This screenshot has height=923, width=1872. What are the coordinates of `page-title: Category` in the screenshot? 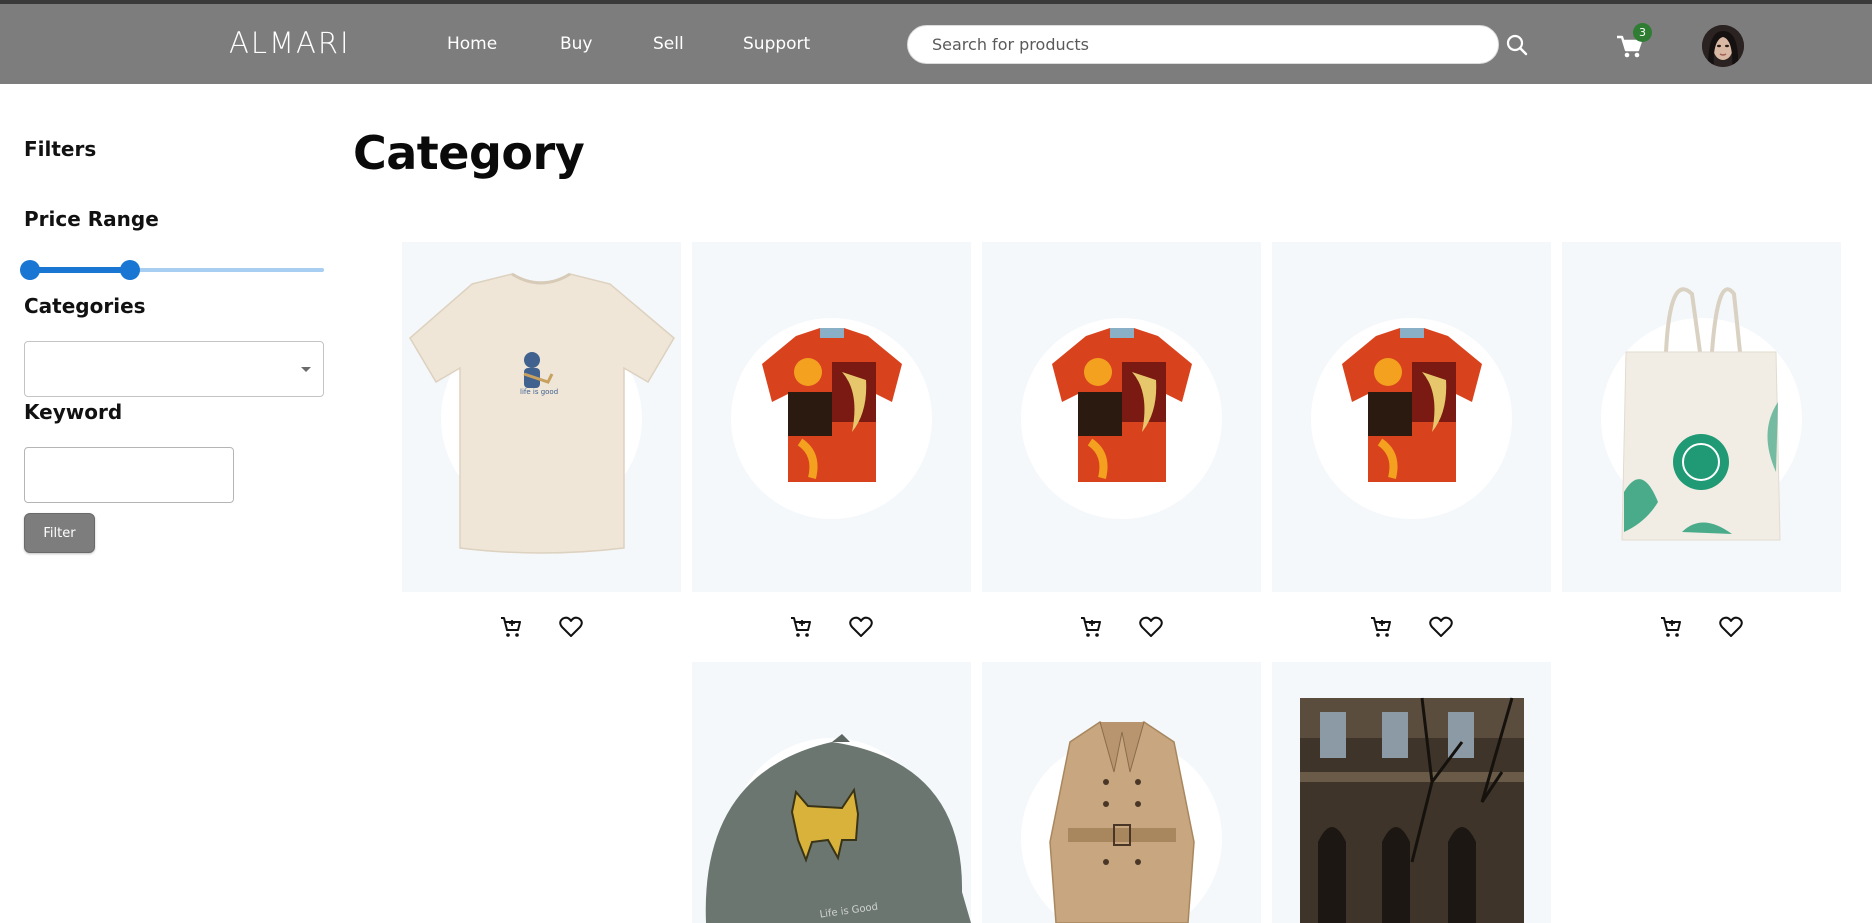 It's located at (469, 153).